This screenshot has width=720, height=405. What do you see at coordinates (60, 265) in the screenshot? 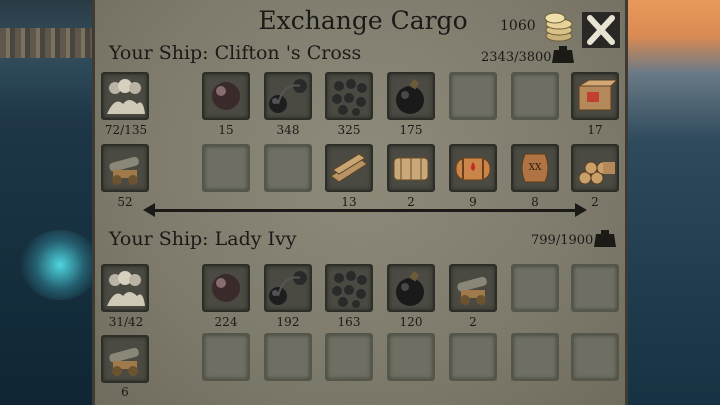
I see `background-glow` at bounding box center [60, 265].